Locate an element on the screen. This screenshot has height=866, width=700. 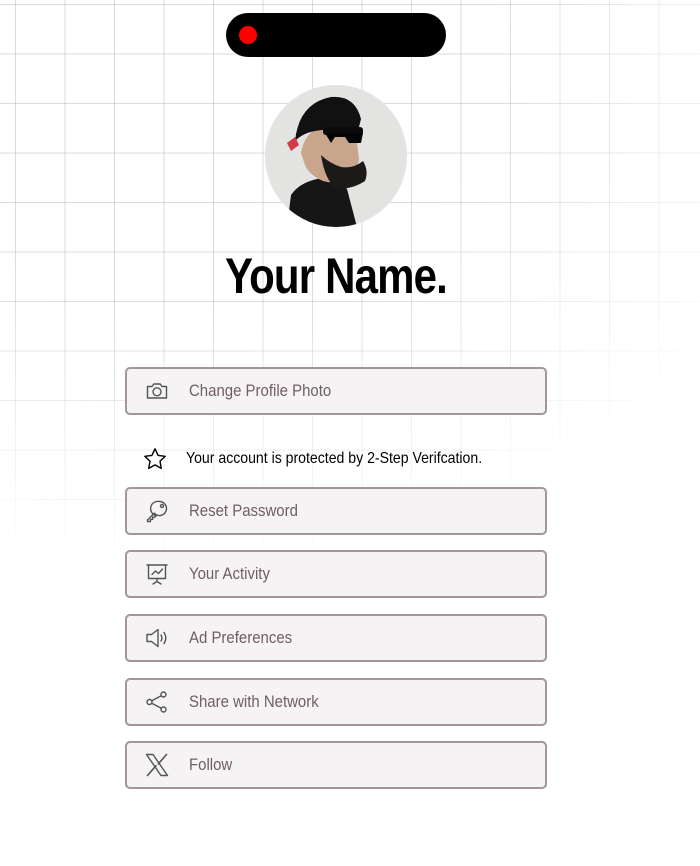
key-icon is located at coordinates (157, 511).